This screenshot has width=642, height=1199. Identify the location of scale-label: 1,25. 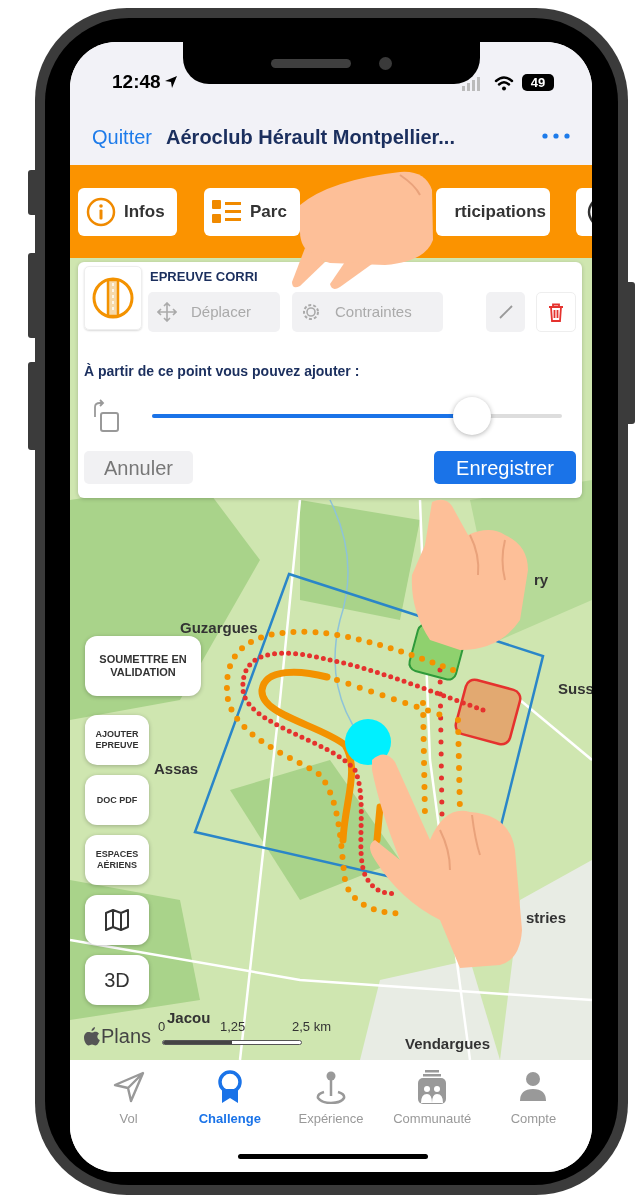
(233, 1026).